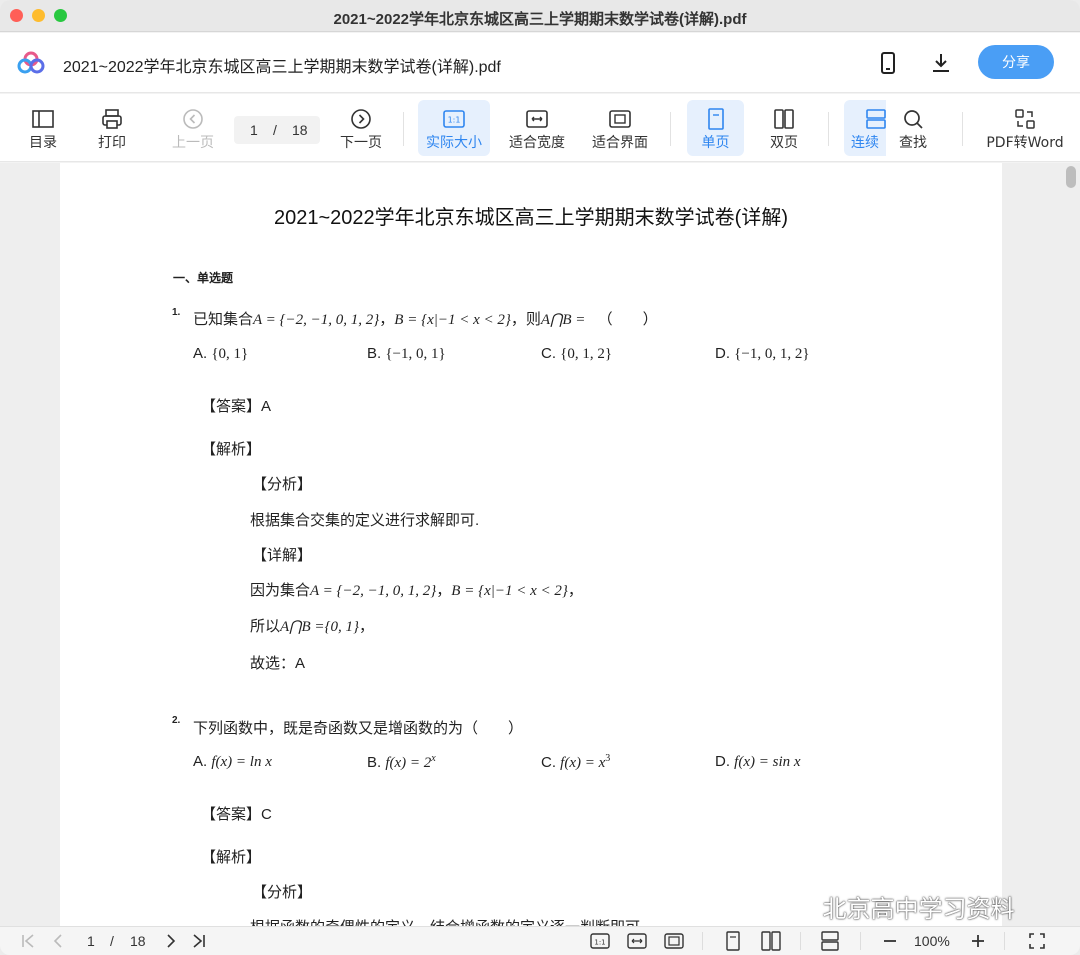 Image resolution: width=1080 pixels, height=955 pixels. I want to click on print-label: 打印, so click(112, 143).